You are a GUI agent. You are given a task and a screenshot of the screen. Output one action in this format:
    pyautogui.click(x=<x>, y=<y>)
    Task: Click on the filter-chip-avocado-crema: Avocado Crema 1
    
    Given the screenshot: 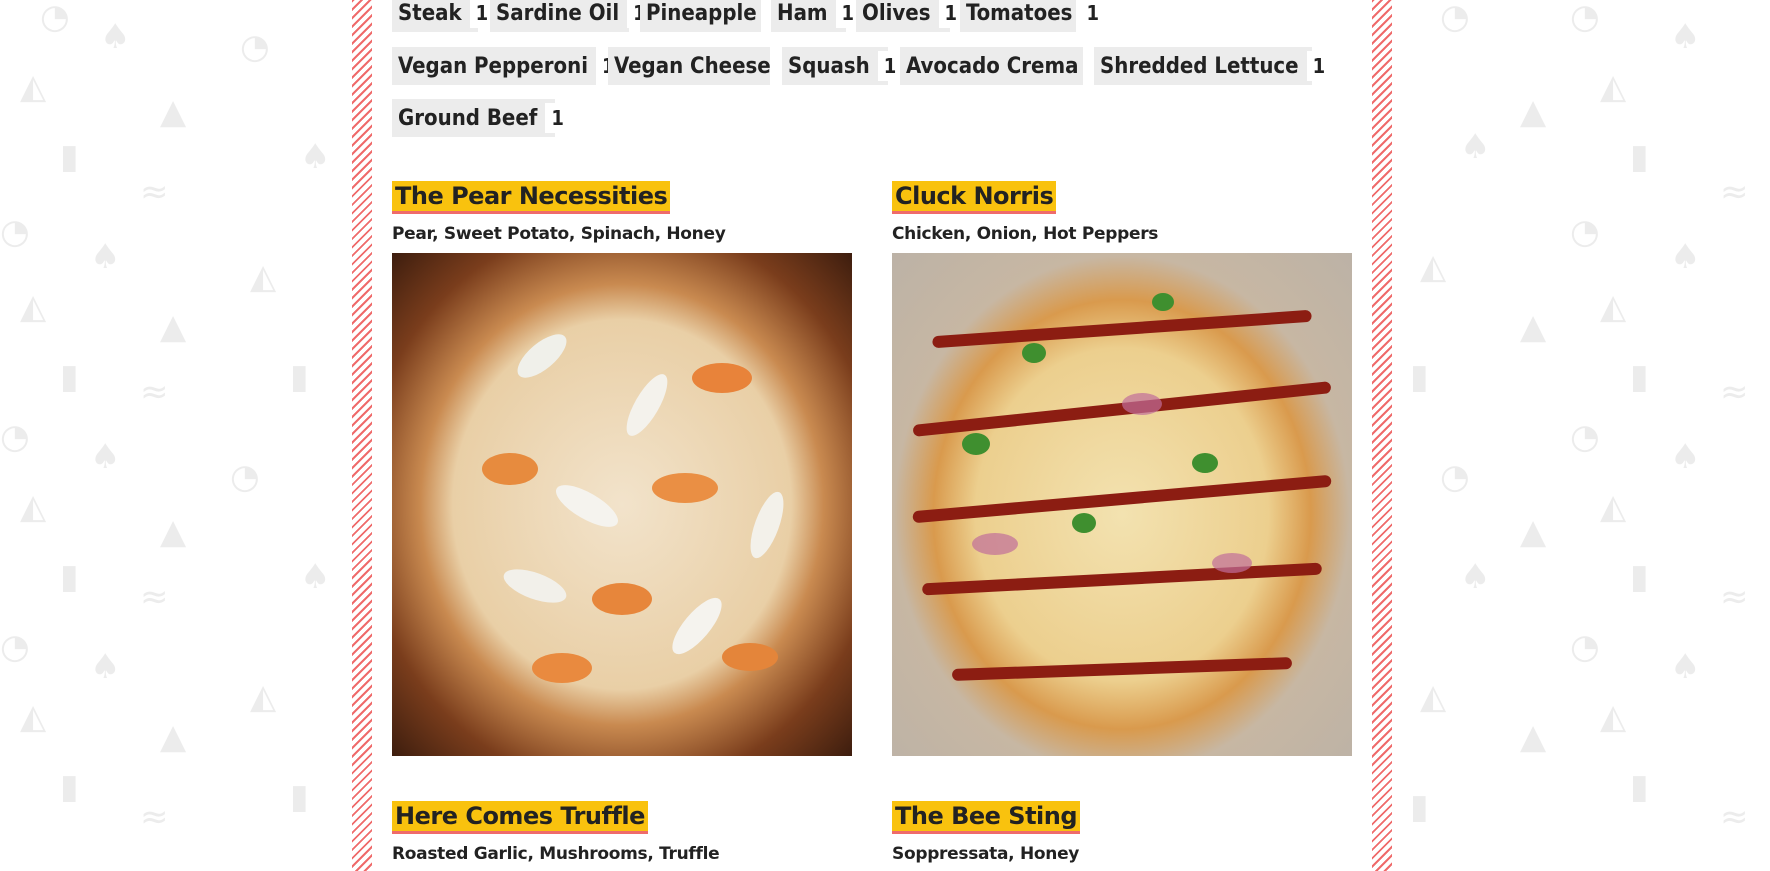 What is the action you would take?
    pyautogui.click(x=1005, y=66)
    